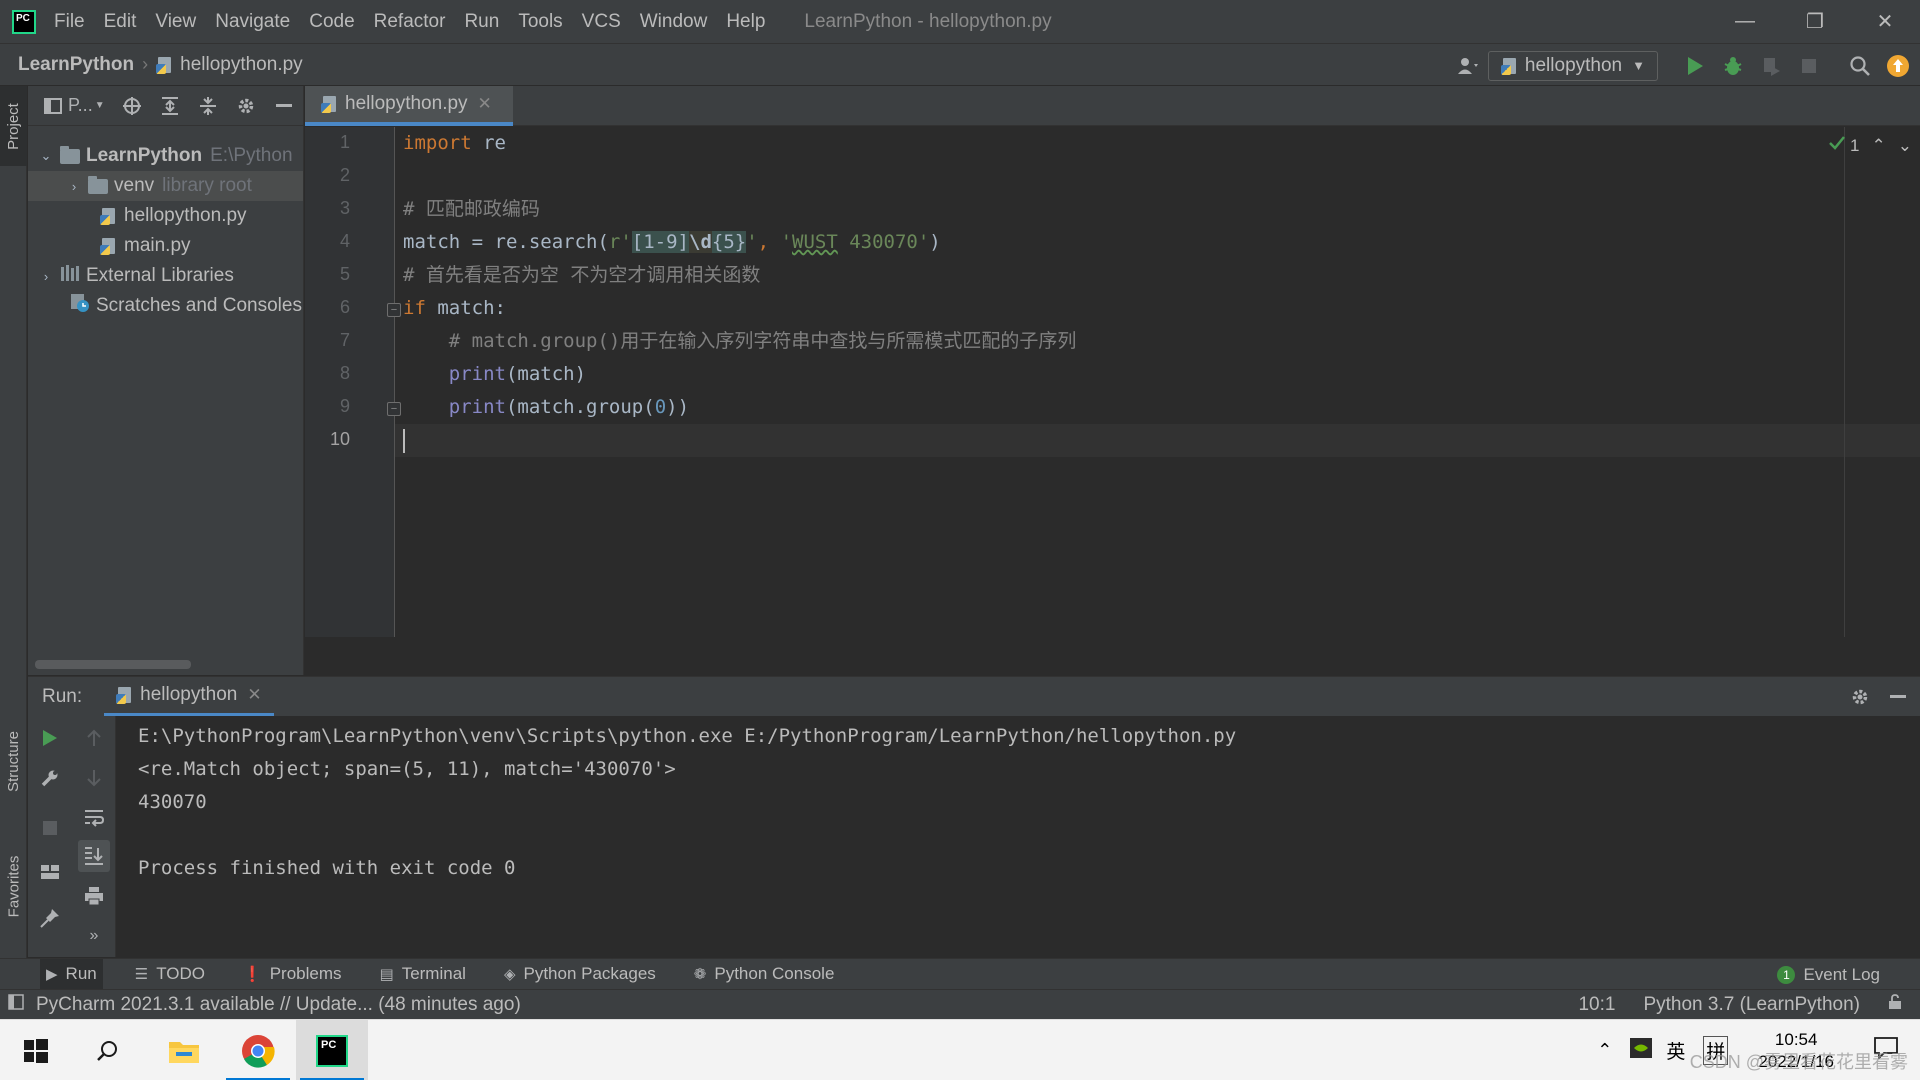 The width and height of the screenshot is (1920, 1080). I want to click on print-icon, so click(94, 896).